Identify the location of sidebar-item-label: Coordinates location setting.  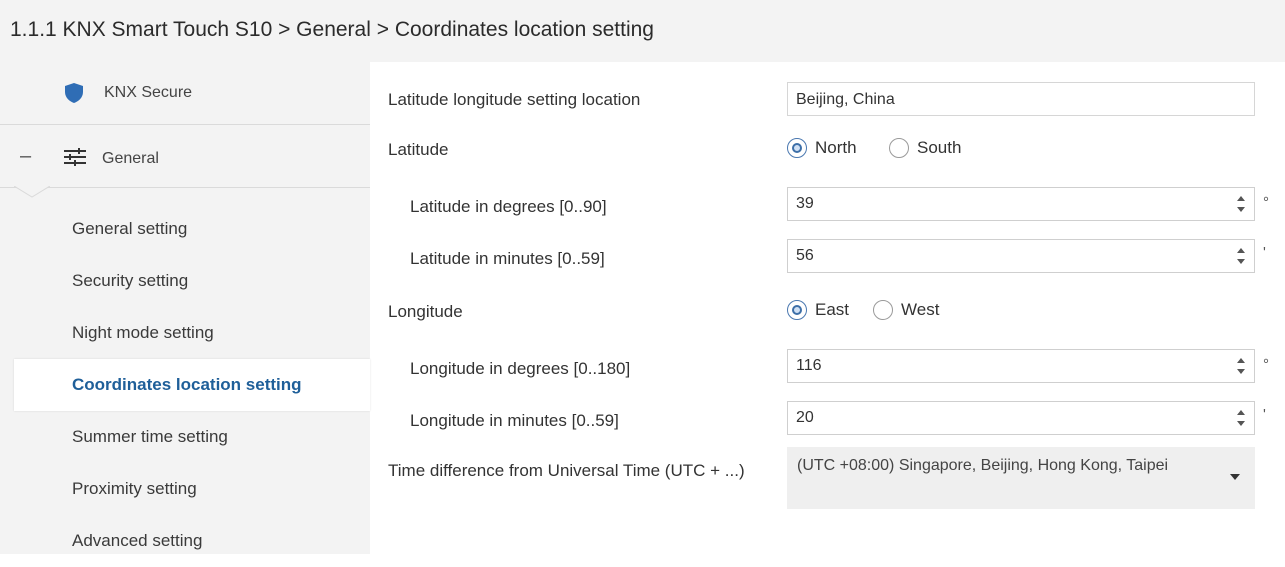
(187, 384).